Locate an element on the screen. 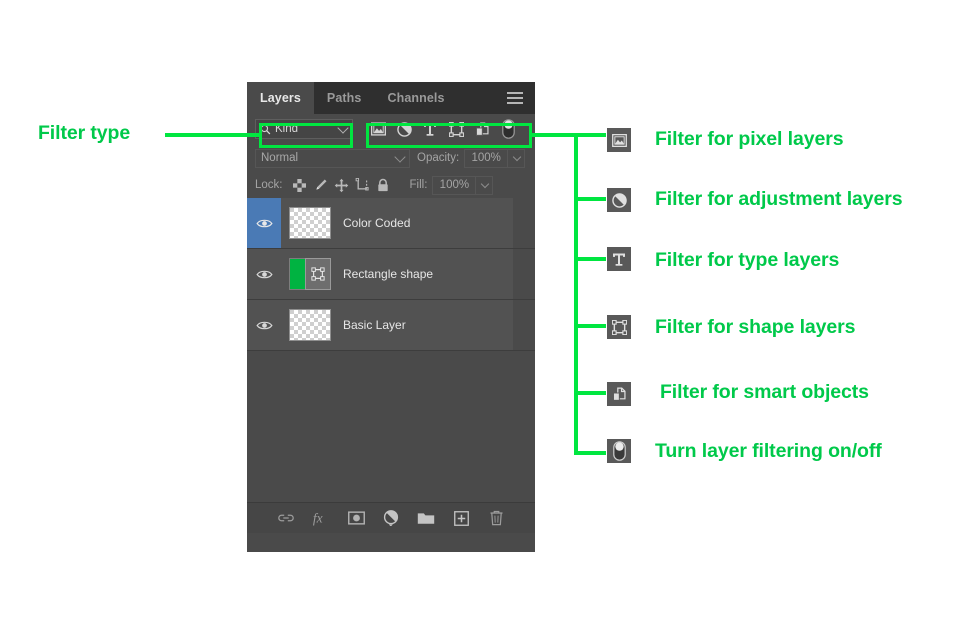  lock-transparent-pixels-icon is located at coordinates (299, 185).